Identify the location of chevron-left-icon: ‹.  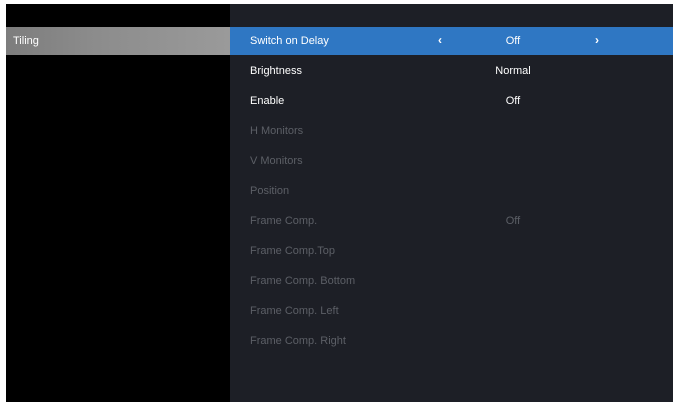
(440, 40).